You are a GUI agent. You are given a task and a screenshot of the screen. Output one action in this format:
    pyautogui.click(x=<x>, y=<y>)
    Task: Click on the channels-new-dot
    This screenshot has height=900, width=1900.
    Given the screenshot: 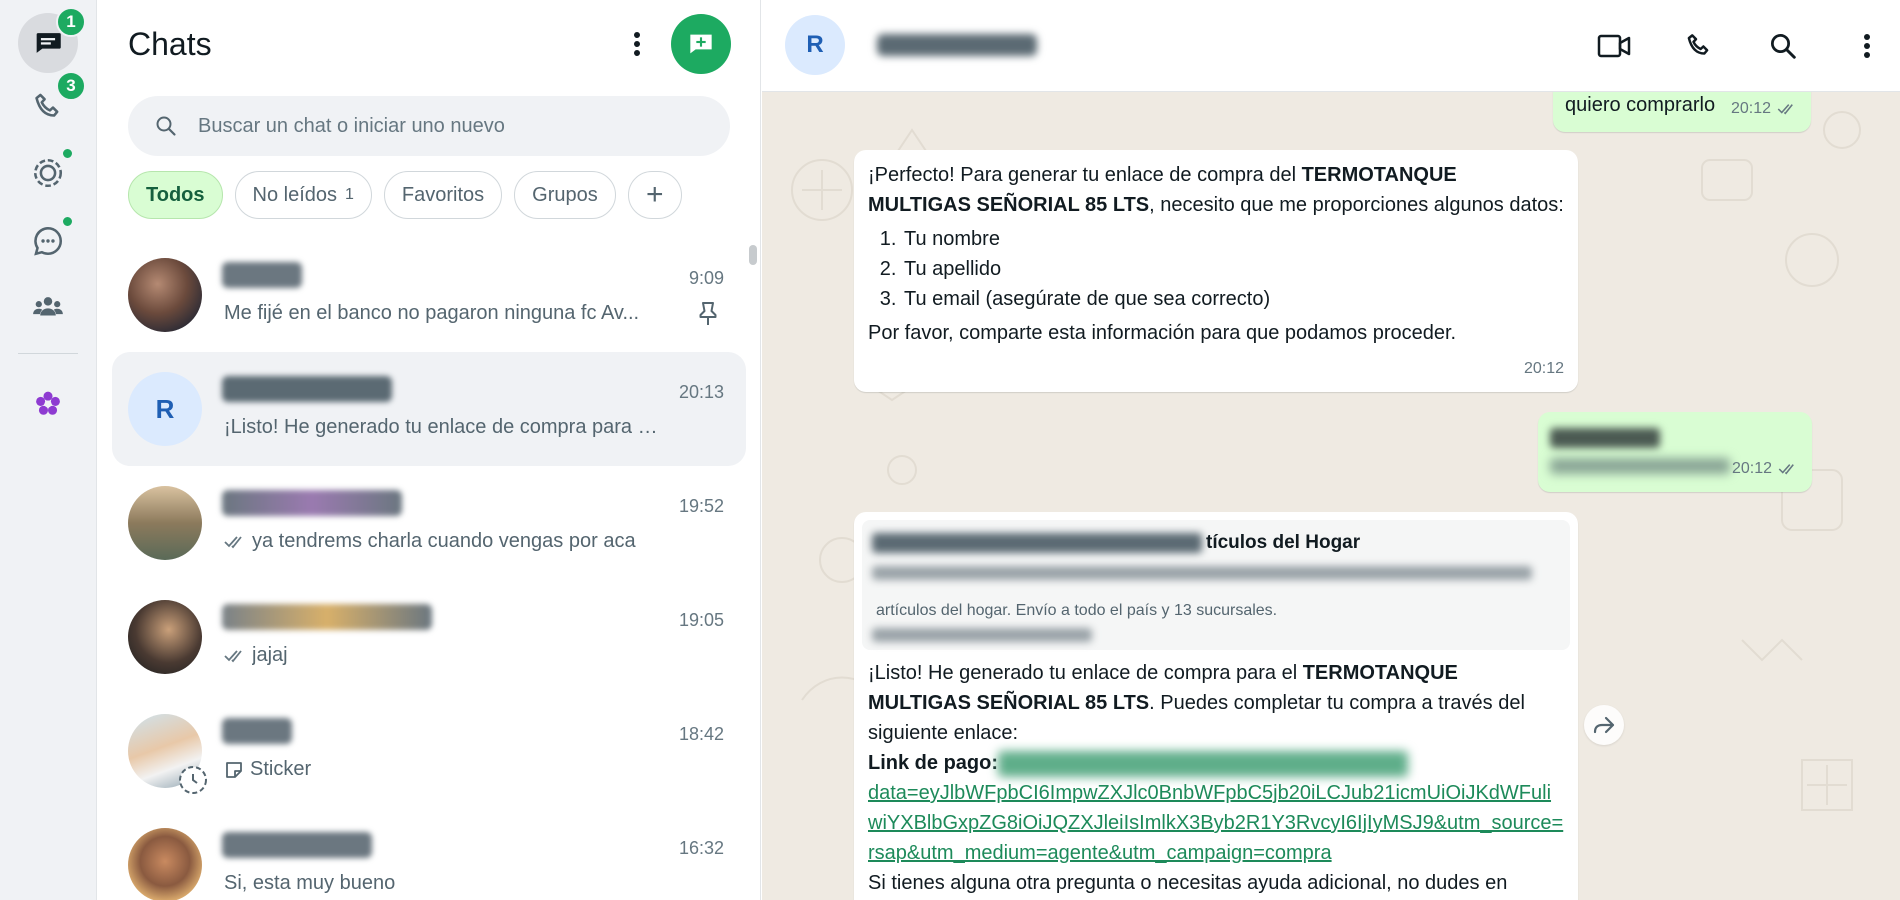 What is the action you would take?
    pyautogui.click(x=67, y=221)
    